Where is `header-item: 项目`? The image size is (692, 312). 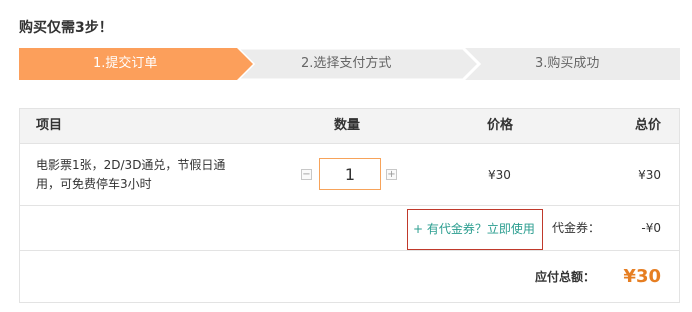
header-item: 项目 is located at coordinates (49, 125).